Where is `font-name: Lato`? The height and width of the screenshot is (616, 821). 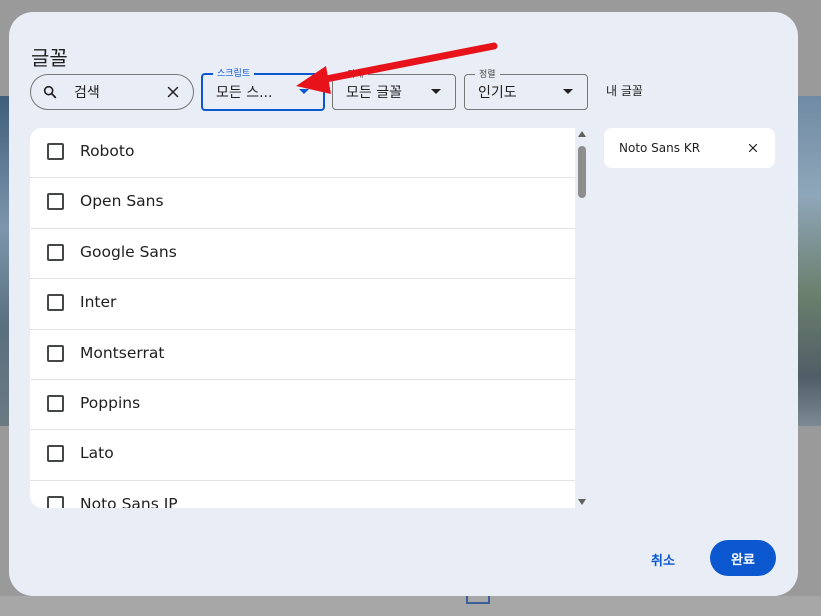
font-name: Lato is located at coordinates (97, 453).